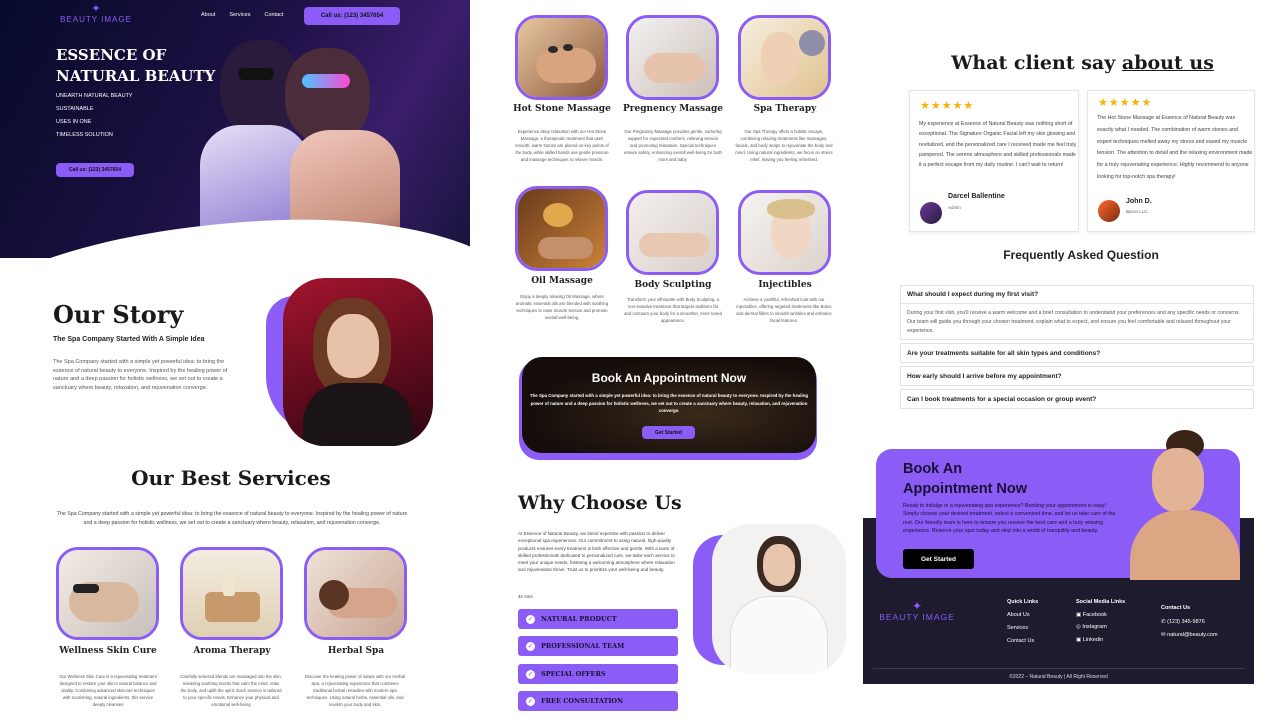 This screenshot has width=1280, height=720. Describe the element at coordinates (784, 57) in the screenshot. I see `service-image-spa-therapy` at that location.